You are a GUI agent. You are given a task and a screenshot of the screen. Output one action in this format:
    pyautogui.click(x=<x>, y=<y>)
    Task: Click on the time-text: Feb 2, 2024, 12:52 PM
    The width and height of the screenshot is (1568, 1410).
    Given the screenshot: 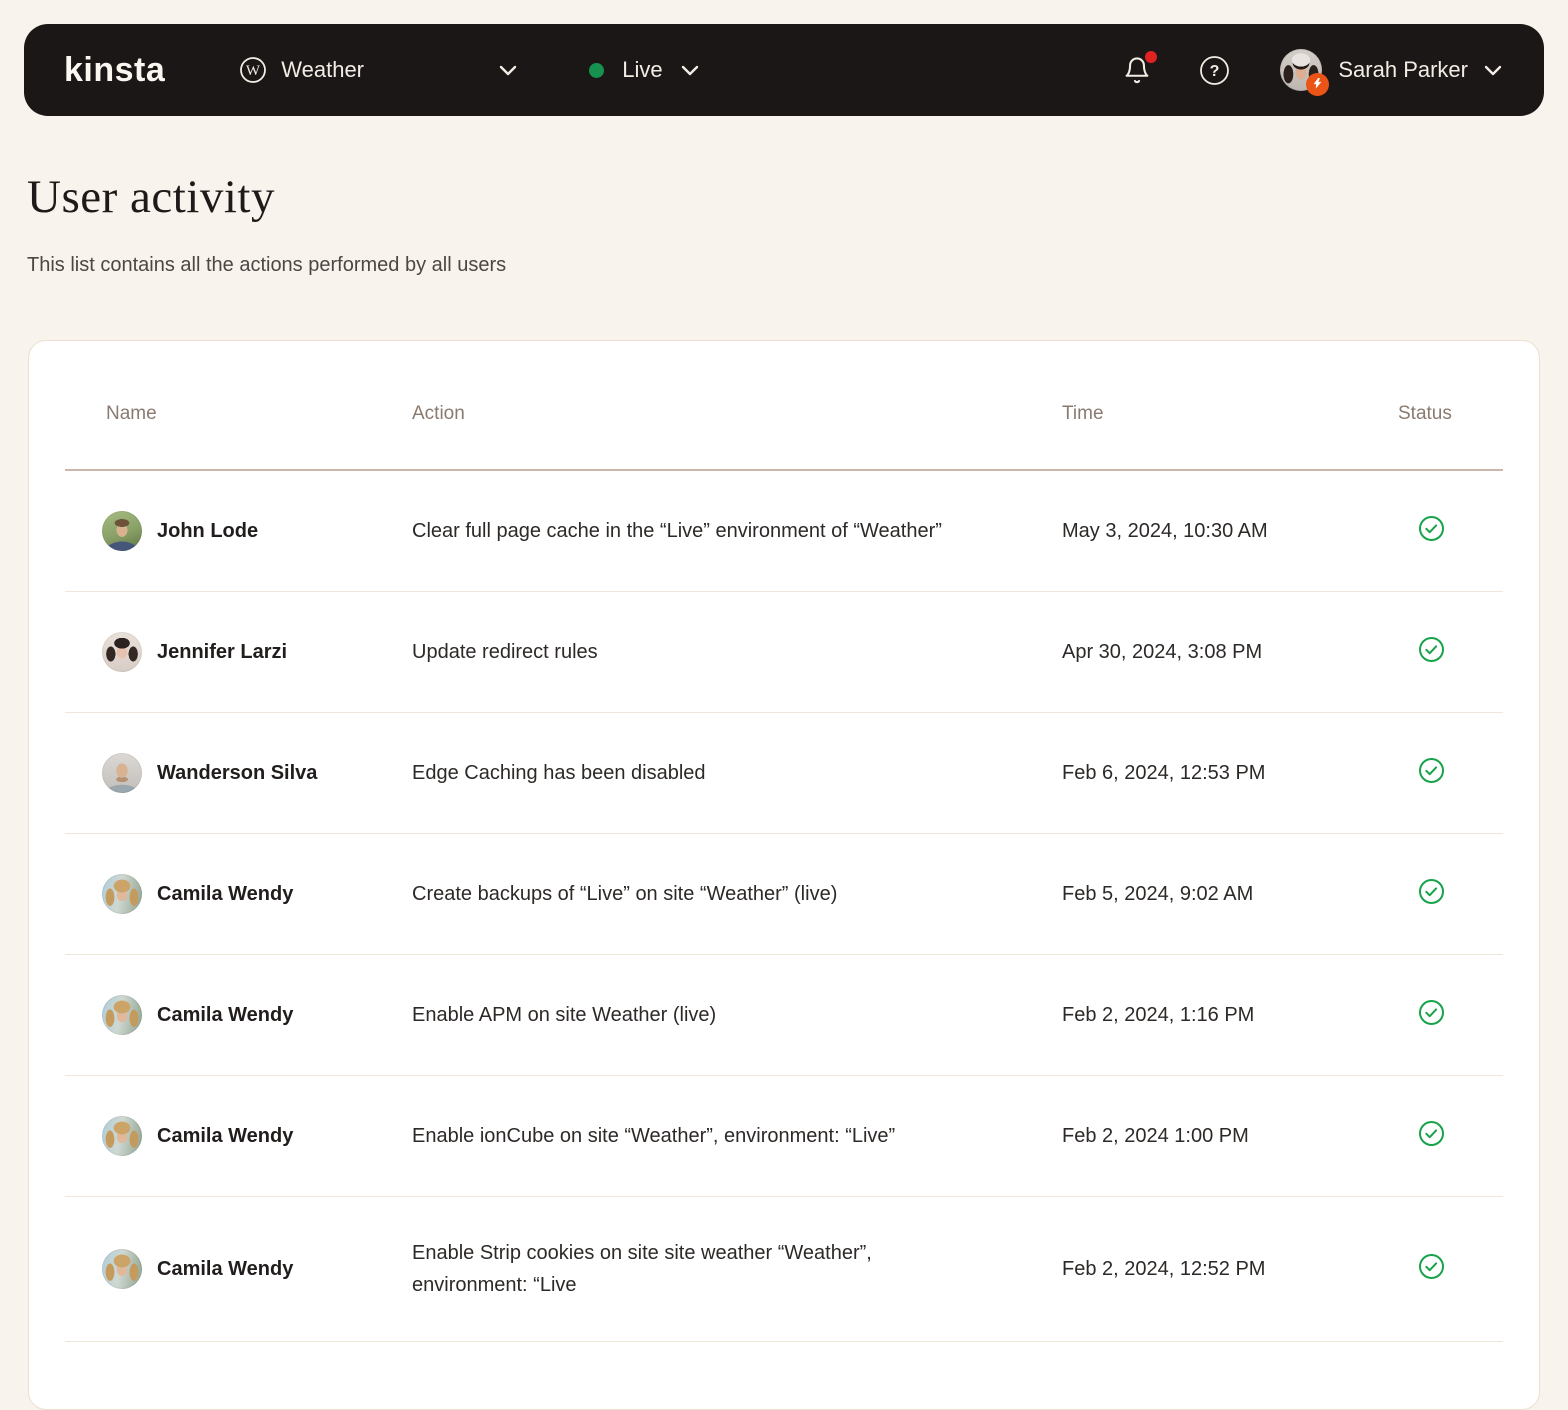 What is the action you would take?
    pyautogui.click(x=1164, y=1268)
    